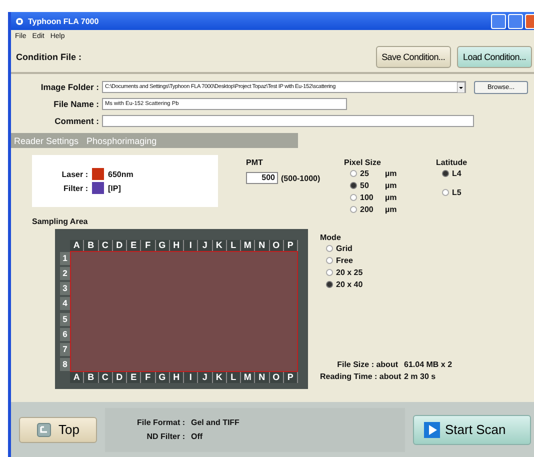  Describe the element at coordinates (114, 188) in the screenshot. I see `light-value: [IP]` at that location.